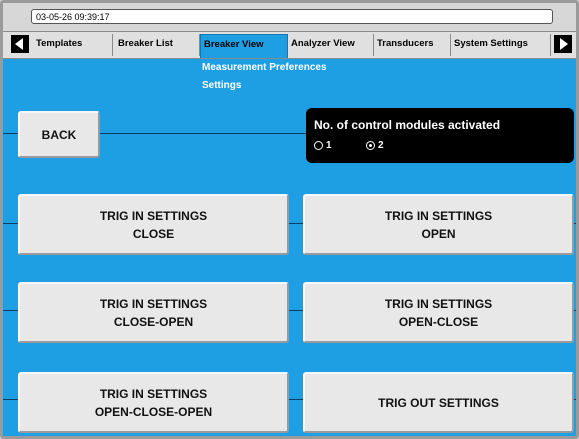 The width and height of the screenshot is (579, 439). I want to click on trig-in-close-button: TRIG IN SETTINGS CLOSE, so click(153, 224).